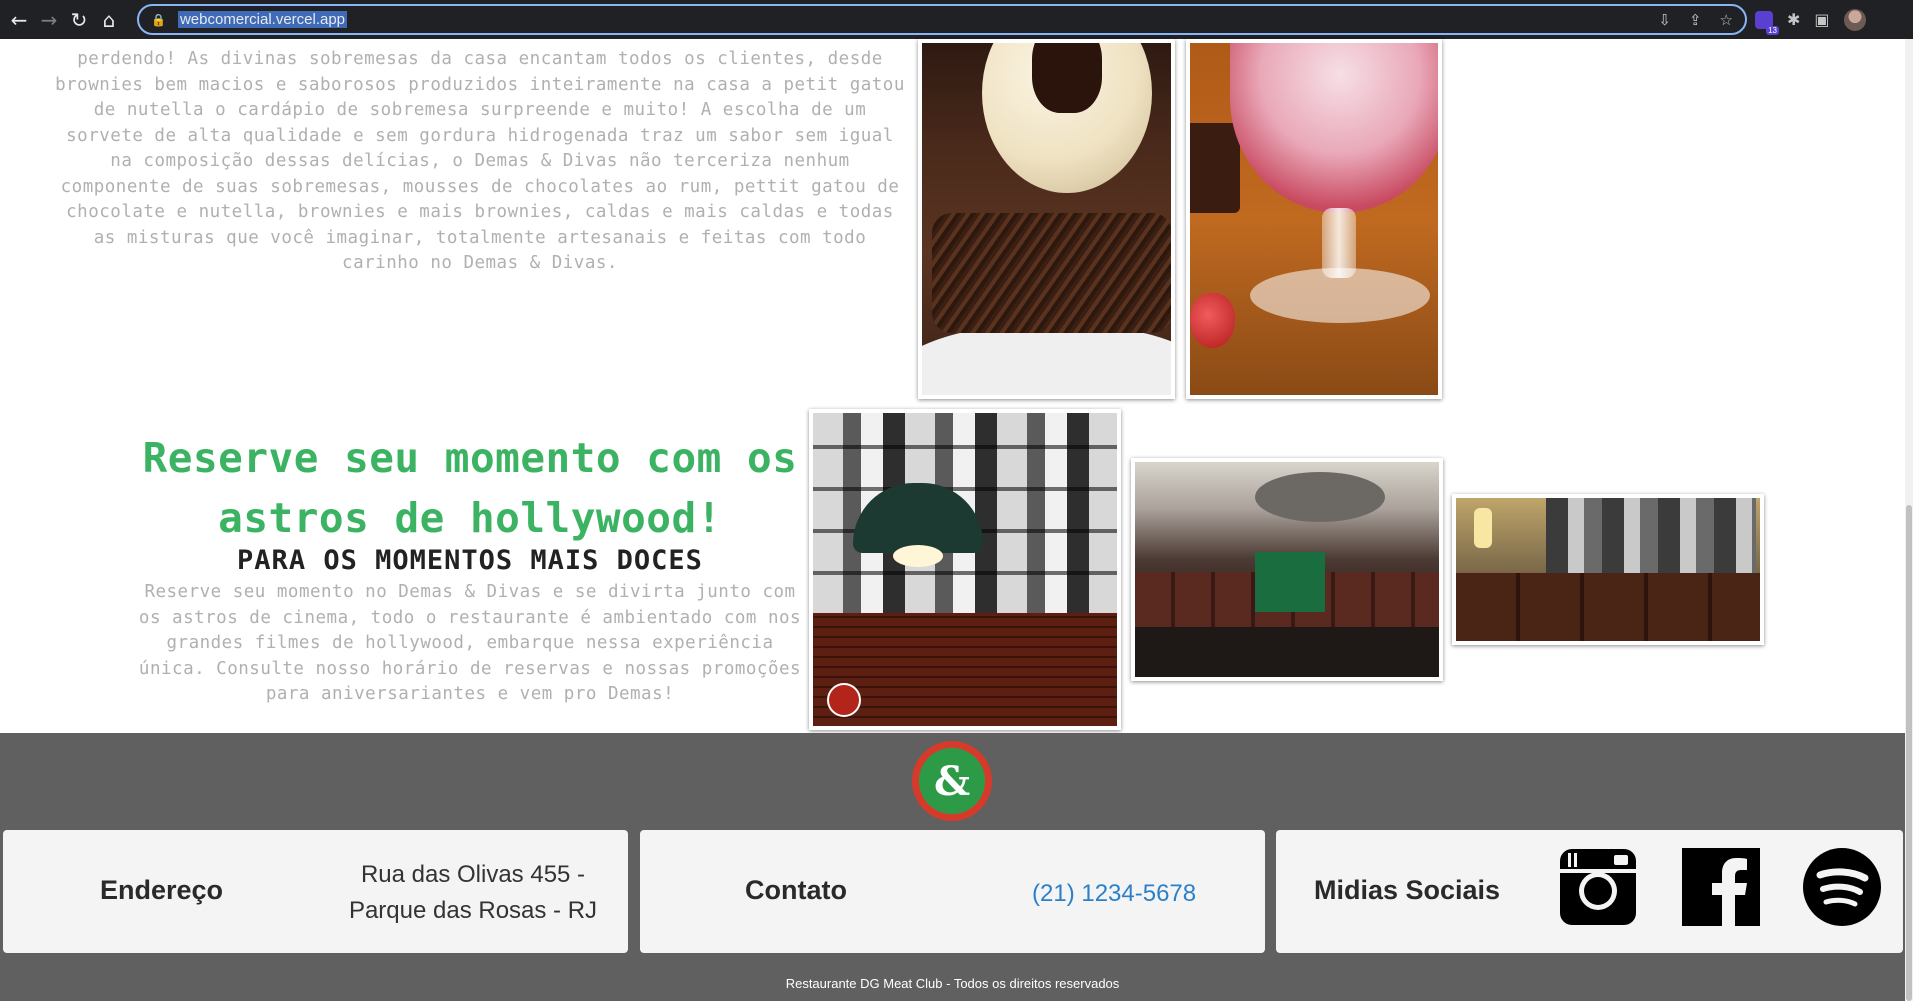 The width and height of the screenshot is (1913, 1001). I want to click on home-icon: ⌂, so click(109, 20).